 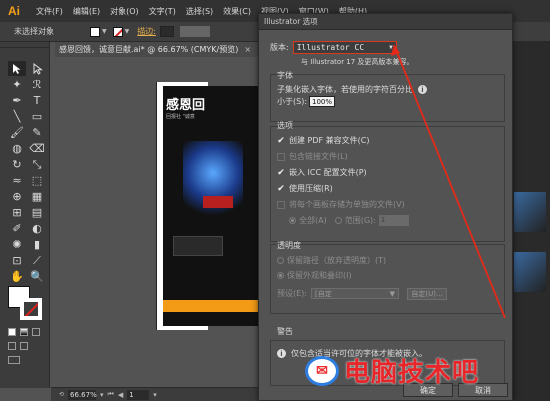 I want to click on preset-dropdown: [自定 ▼, so click(x=355, y=293).